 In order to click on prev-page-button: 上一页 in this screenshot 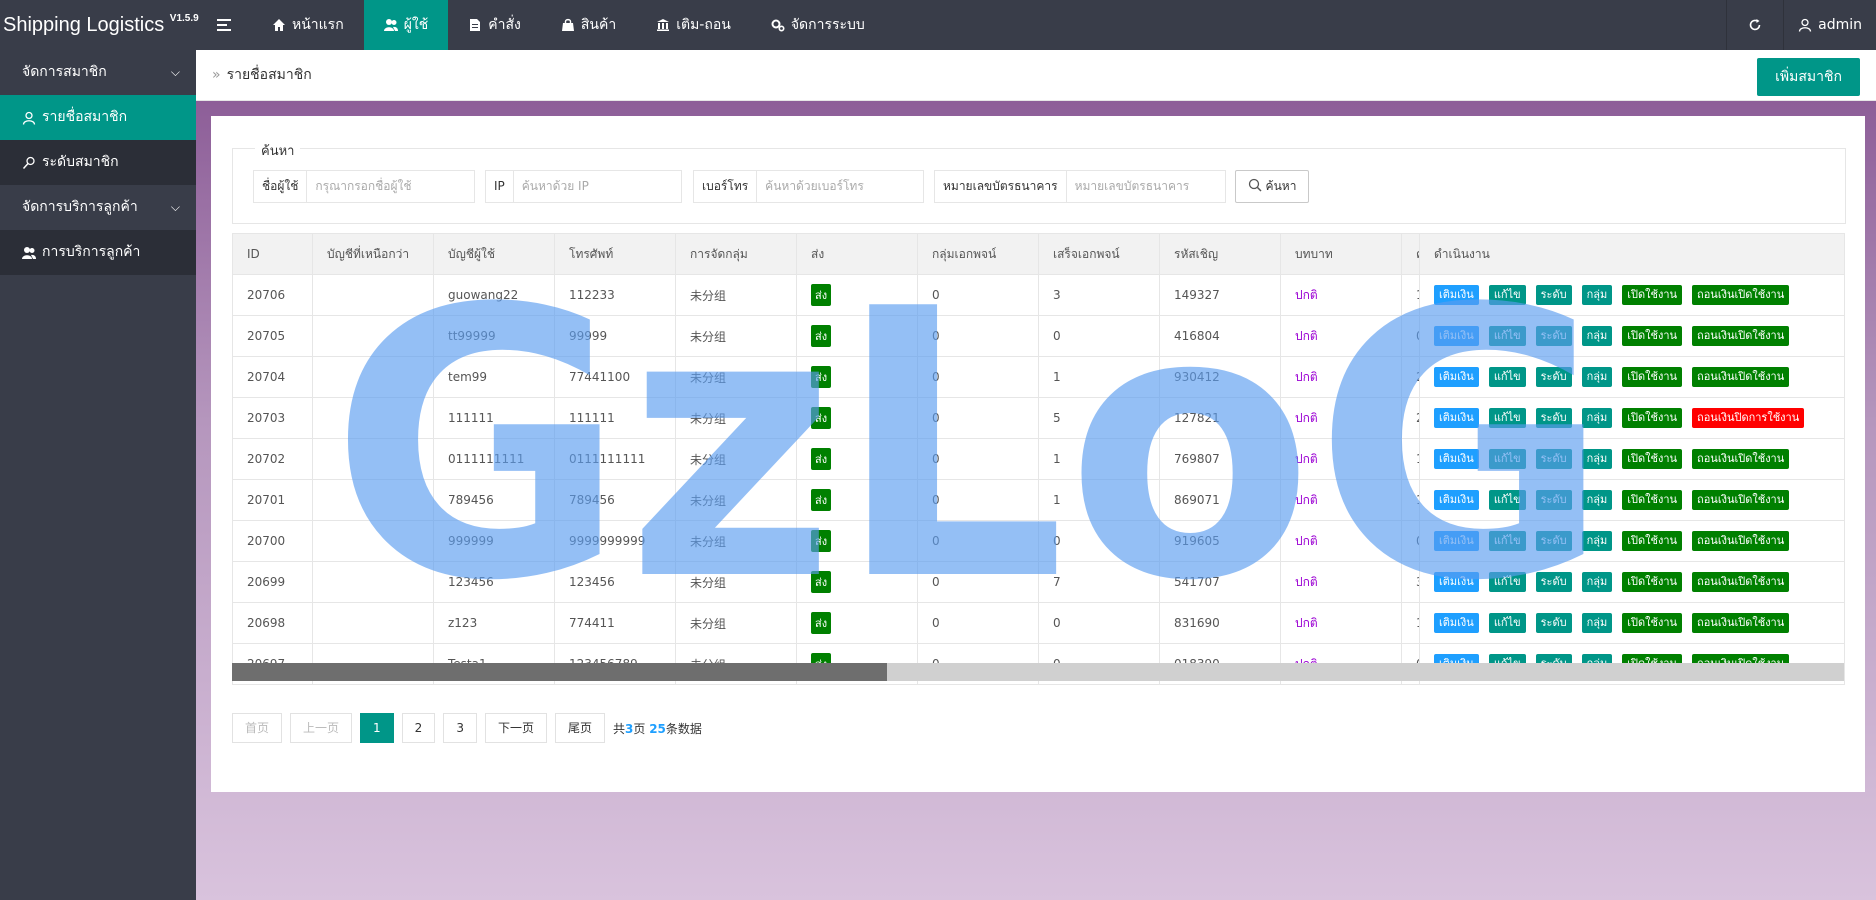, I will do `click(321, 728)`.